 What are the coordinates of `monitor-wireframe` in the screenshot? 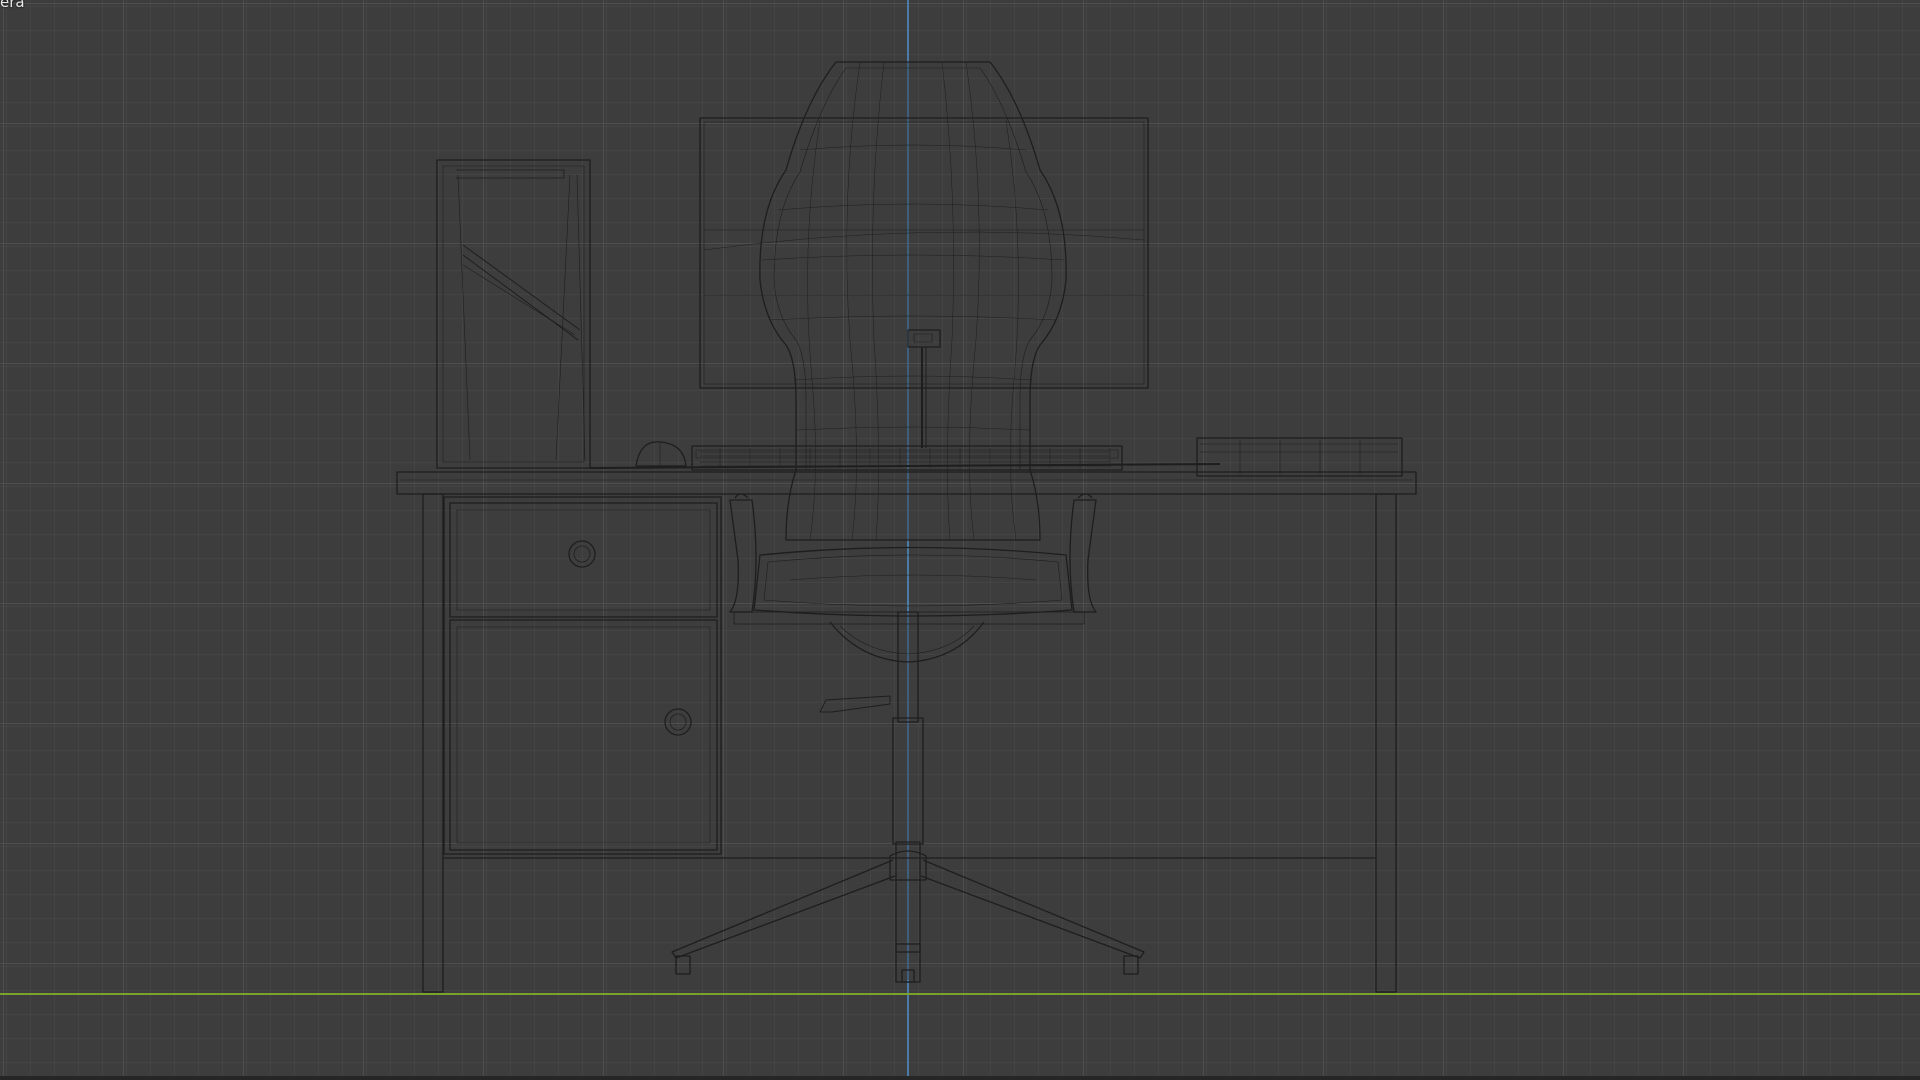 It's located at (924, 282).